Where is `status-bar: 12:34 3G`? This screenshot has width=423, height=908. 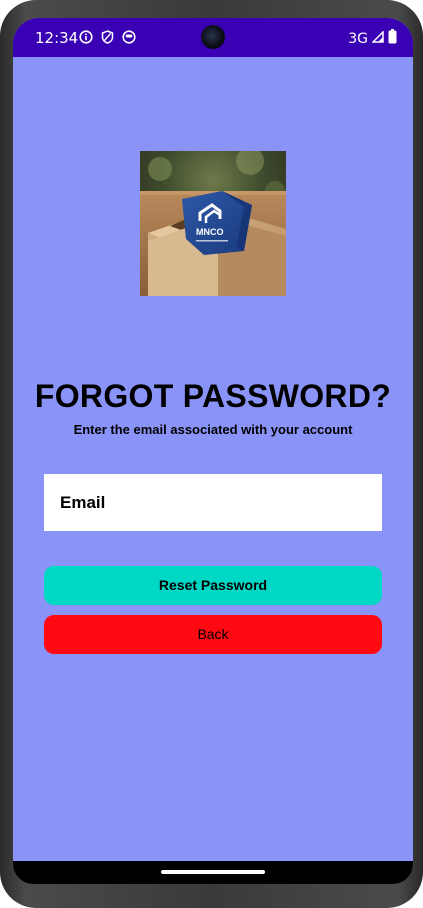 status-bar: 12:34 3G is located at coordinates (213, 37).